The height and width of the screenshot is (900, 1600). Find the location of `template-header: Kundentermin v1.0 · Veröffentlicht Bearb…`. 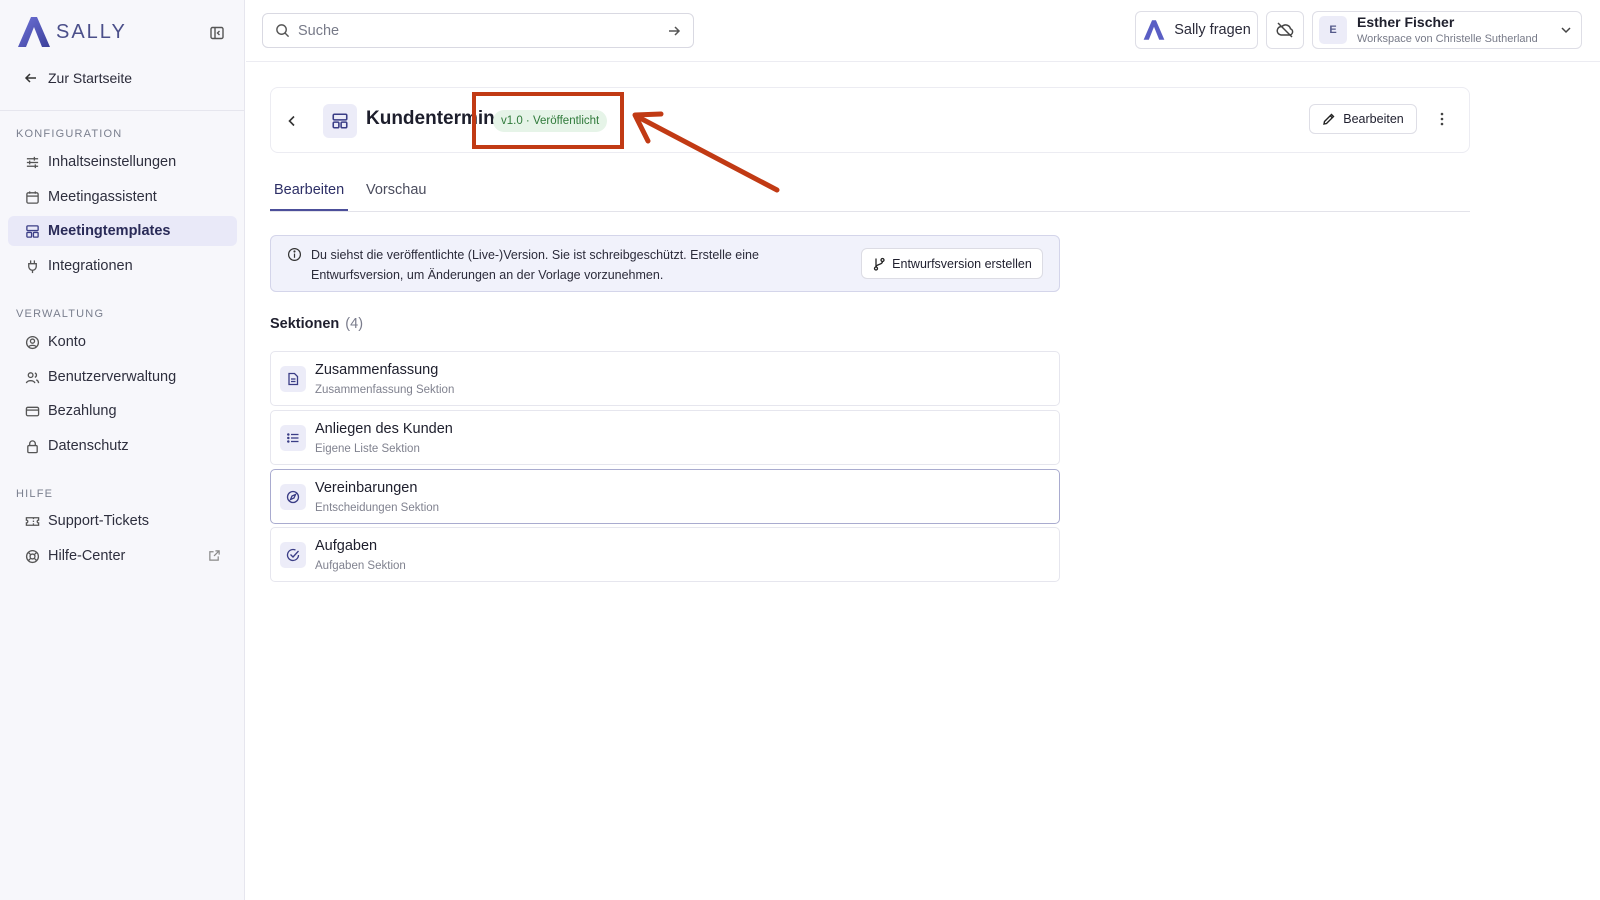

template-header: Kundentermin v1.0 · Veröffentlicht Bearb… is located at coordinates (870, 120).